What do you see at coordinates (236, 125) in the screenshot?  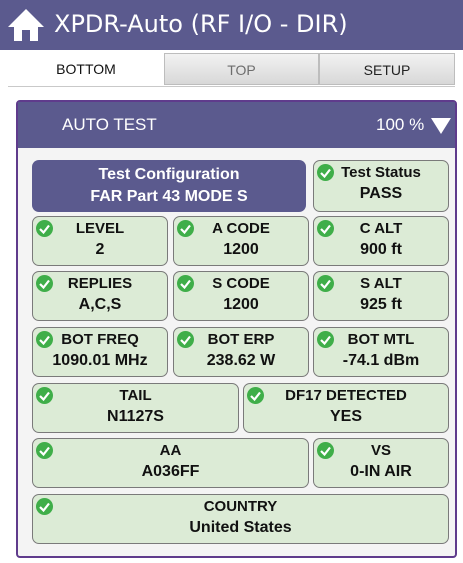 I see `auto-test-header: AUTO TEST 100 %` at bounding box center [236, 125].